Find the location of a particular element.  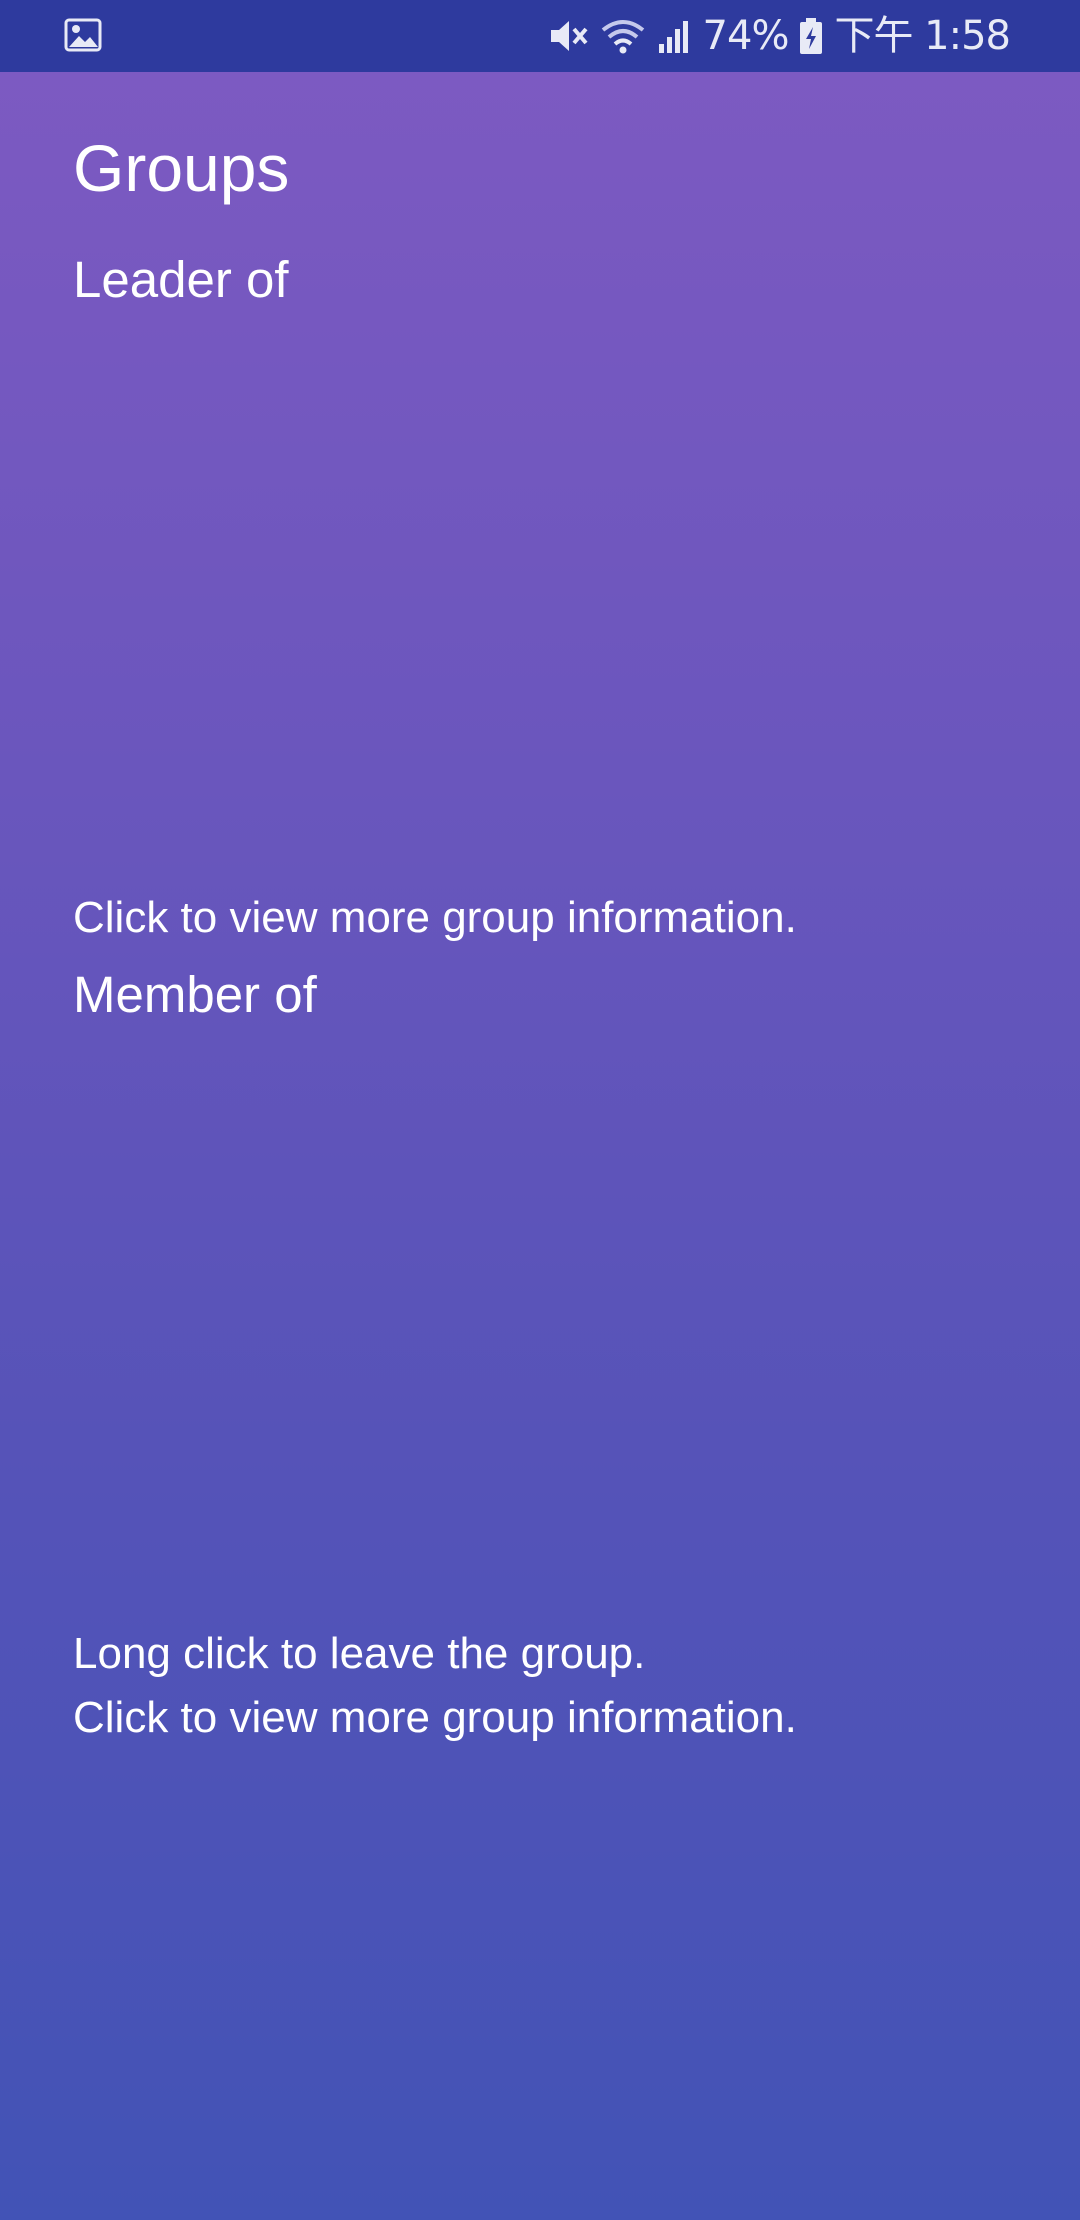

status-icons: 74% 下午 1:58 is located at coordinates (779, 36).